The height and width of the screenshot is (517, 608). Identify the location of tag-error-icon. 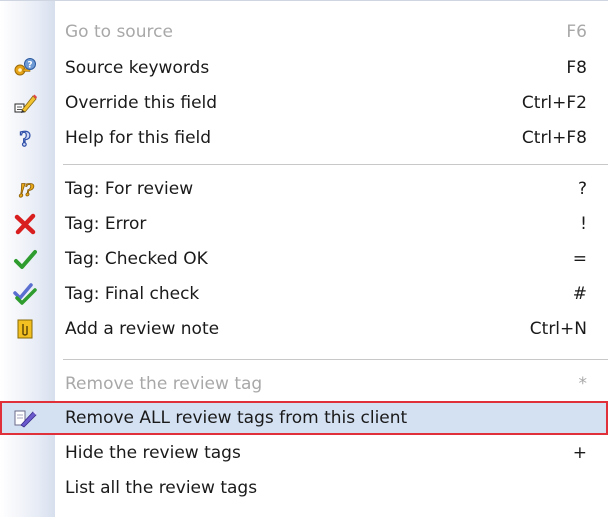
(25, 224).